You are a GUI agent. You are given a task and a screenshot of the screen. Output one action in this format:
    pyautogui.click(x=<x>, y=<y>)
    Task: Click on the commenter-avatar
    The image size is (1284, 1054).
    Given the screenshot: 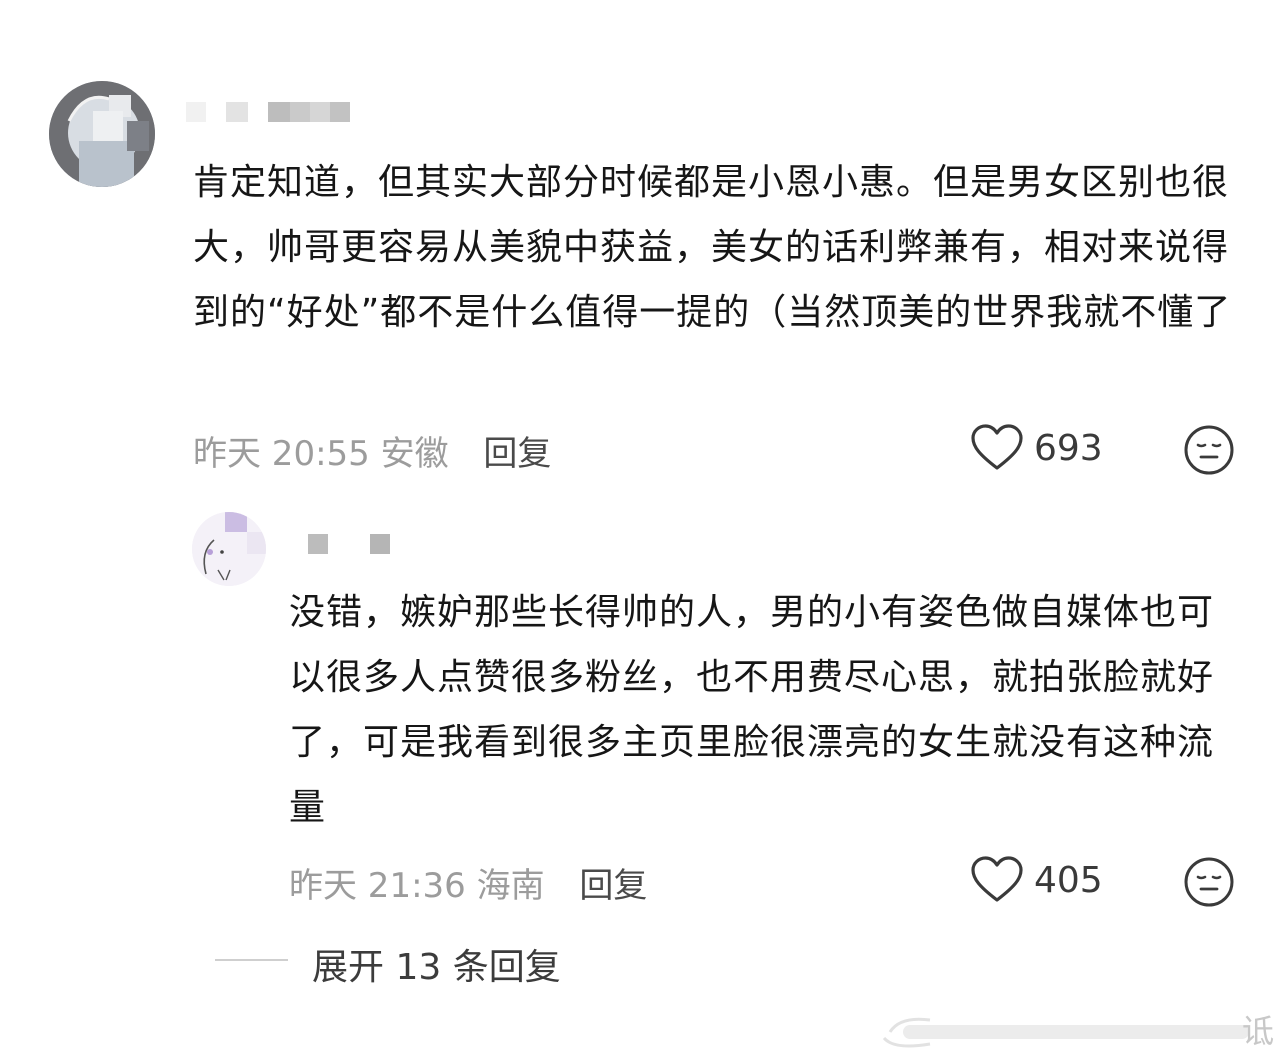 What is the action you would take?
    pyautogui.click(x=102, y=134)
    